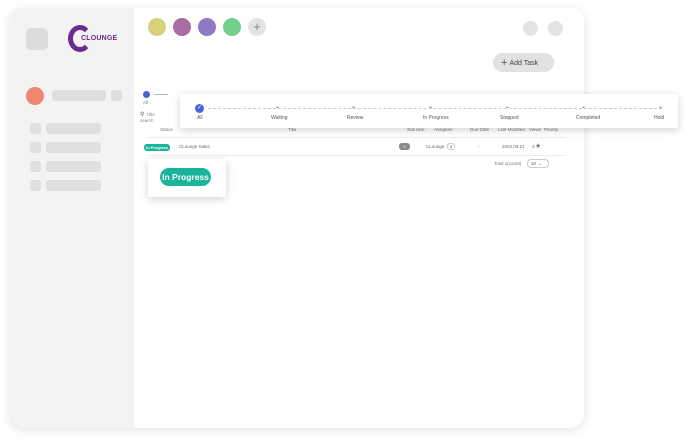  What do you see at coordinates (157, 27) in the screenshot?
I see `color-dot-yellow` at bounding box center [157, 27].